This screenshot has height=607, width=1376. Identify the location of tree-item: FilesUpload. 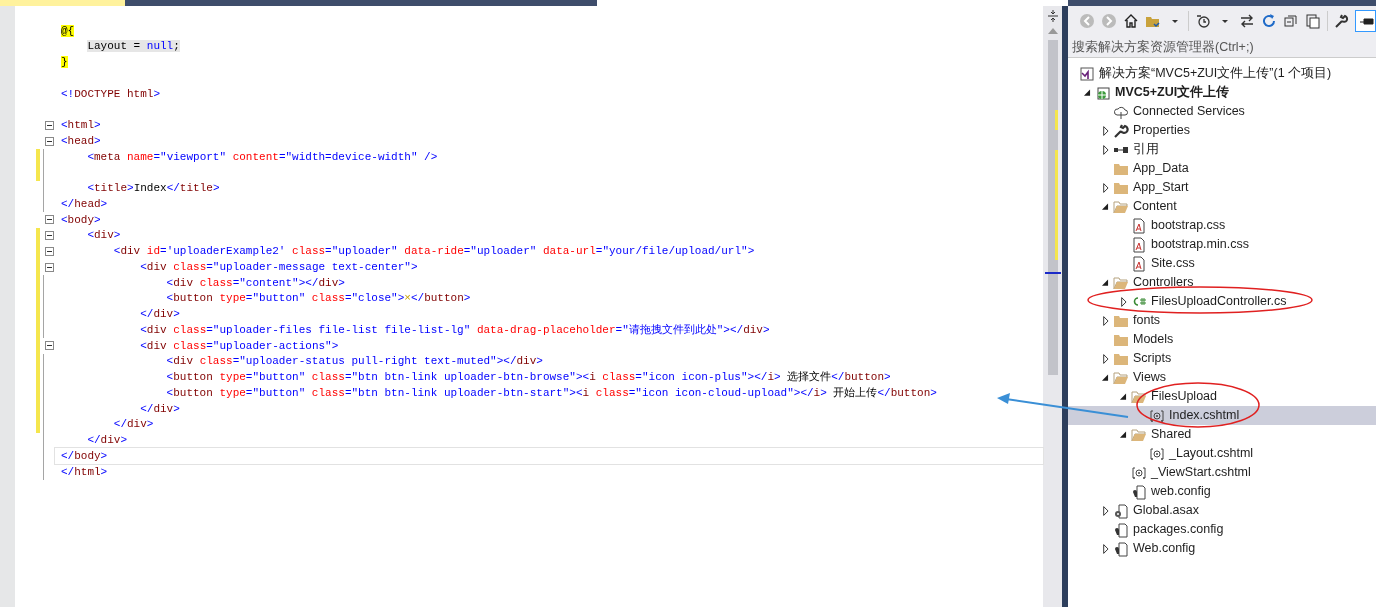
(1222, 396).